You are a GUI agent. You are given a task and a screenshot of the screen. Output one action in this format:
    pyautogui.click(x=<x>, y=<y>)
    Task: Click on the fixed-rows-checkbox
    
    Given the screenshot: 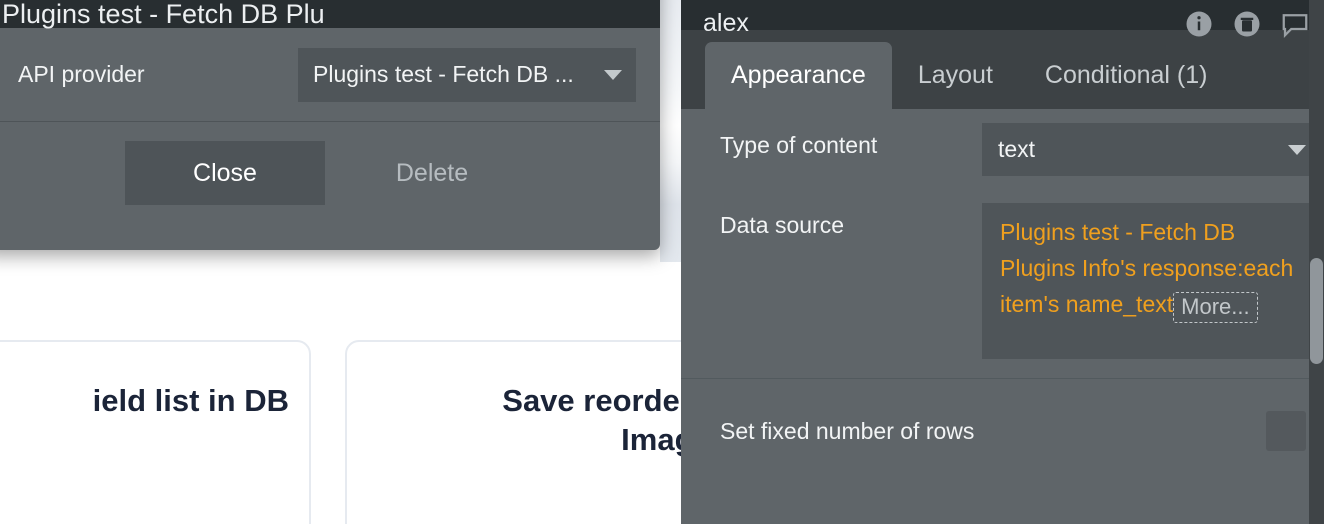 What is the action you would take?
    pyautogui.click(x=1286, y=431)
    